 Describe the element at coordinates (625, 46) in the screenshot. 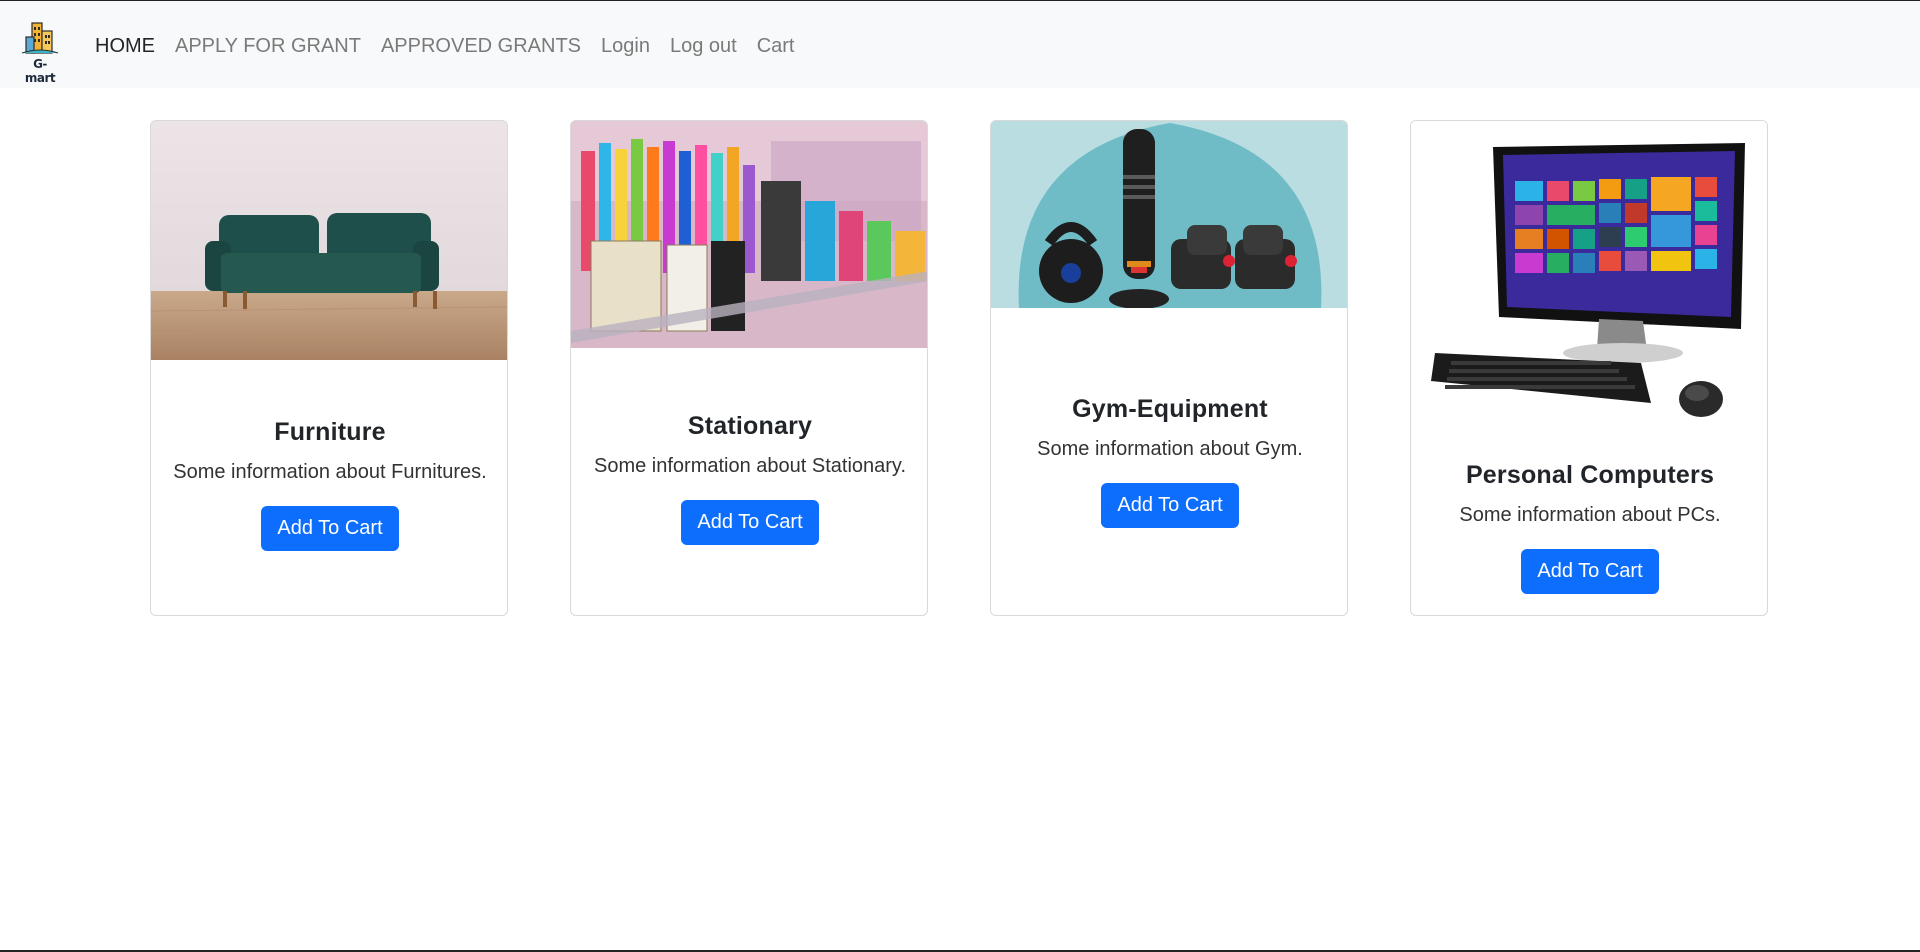

I see `nav-login: Login` at that location.